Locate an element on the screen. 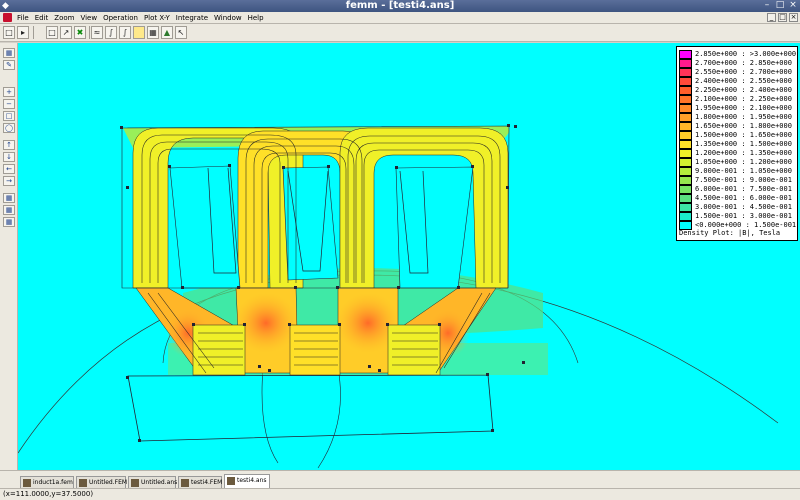  menu-plot-xy: Plot X-Y is located at coordinates (157, 18).